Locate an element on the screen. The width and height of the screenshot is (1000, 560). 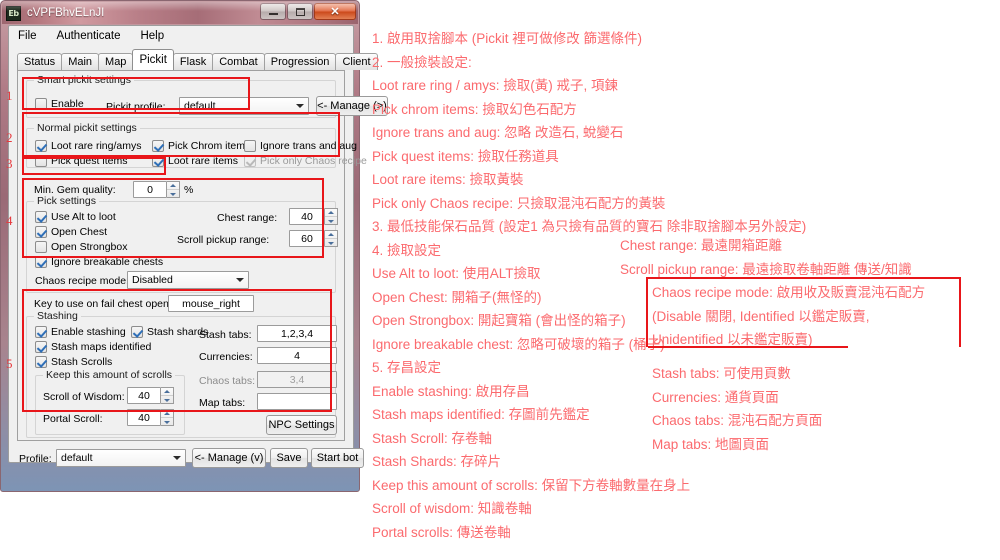
npc-settings-button: NPC Settings is located at coordinates (301, 425).